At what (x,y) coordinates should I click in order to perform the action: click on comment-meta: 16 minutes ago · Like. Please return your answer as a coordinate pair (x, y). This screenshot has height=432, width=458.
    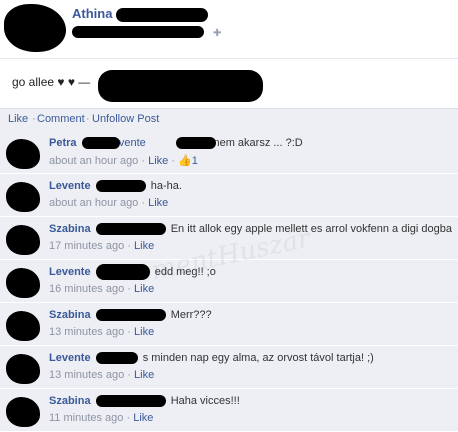
    Looking at the image, I should click on (102, 289).